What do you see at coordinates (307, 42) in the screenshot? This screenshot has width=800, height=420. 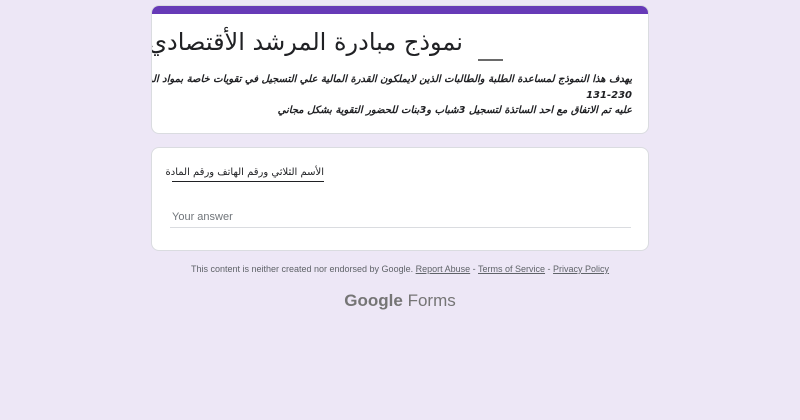 I see `form-title: نموذج مبادرة المرشد الأقتصادي3+3` at bounding box center [307, 42].